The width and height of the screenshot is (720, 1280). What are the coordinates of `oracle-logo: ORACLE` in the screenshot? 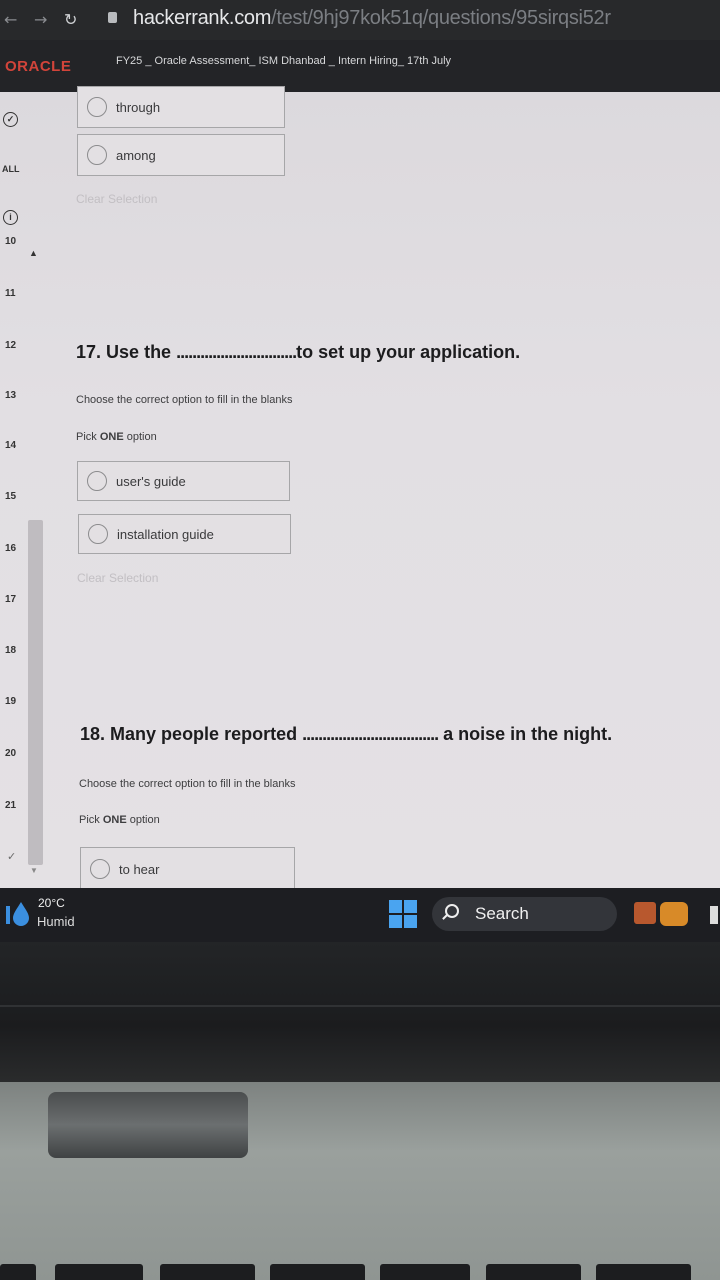 It's located at (38, 66).